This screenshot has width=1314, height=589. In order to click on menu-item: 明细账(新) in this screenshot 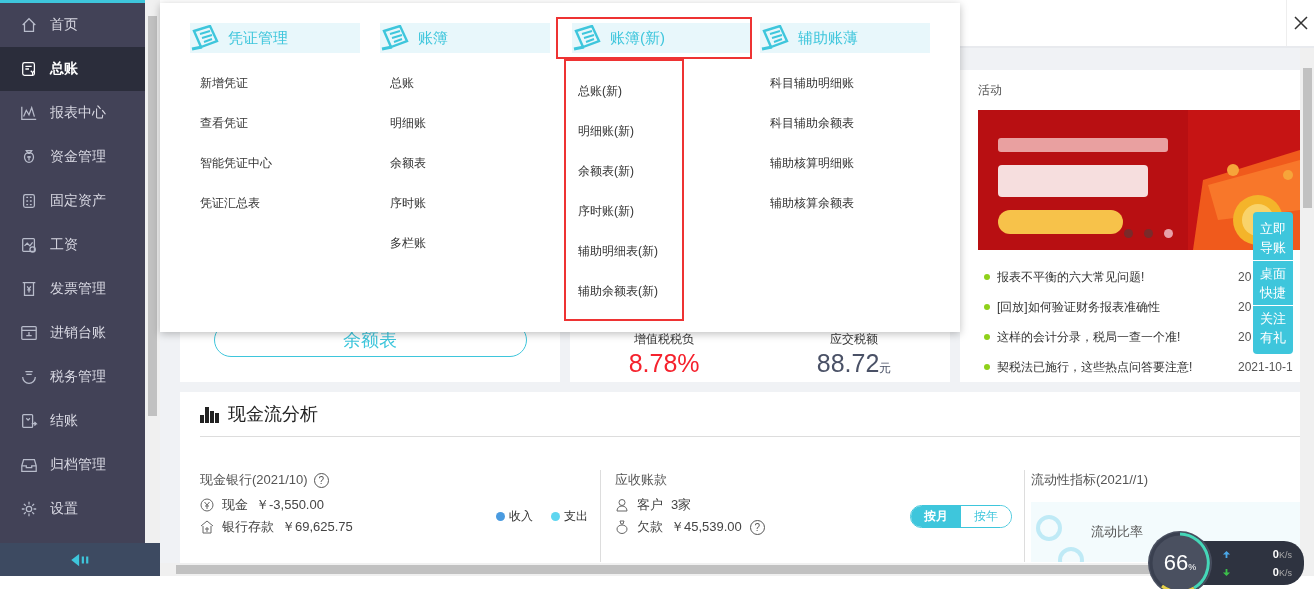, I will do `click(623, 131)`.